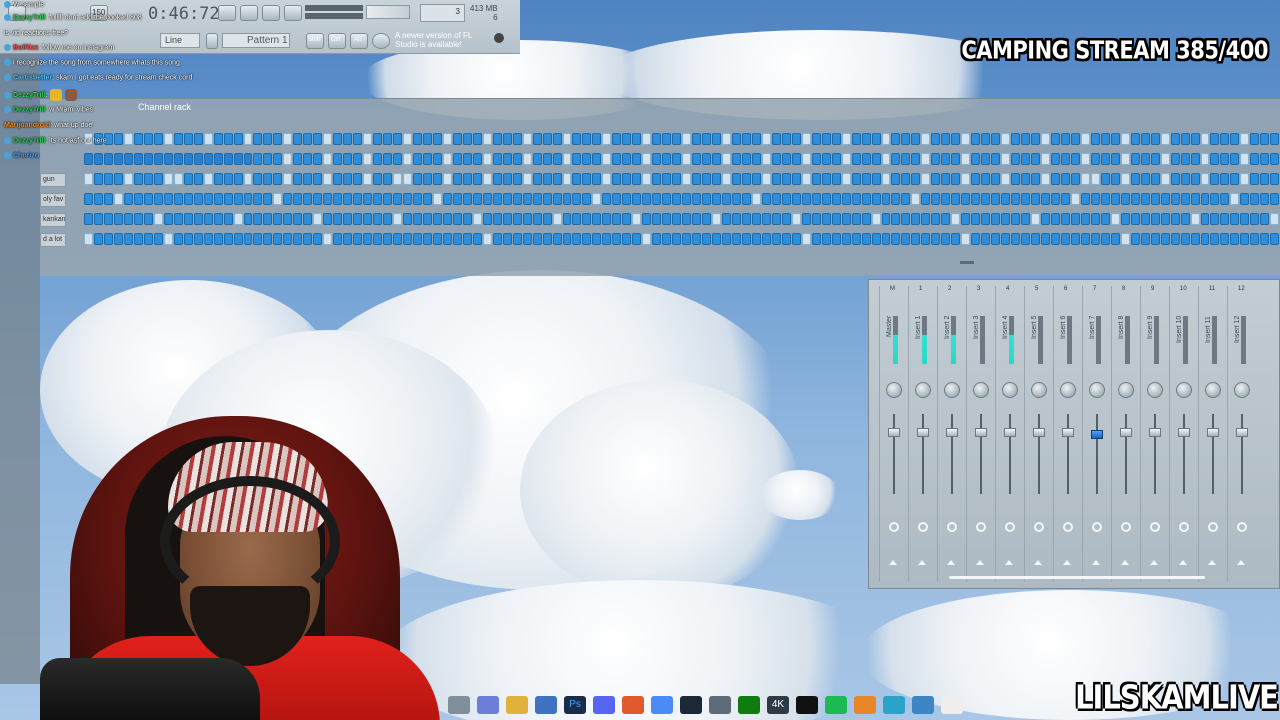 Image resolution: width=1280 pixels, height=720 pixels. What do you see at coordinates (359, 41) in the screenshot?
I see `alt-button: Alt` at bounding box center [359, 41].